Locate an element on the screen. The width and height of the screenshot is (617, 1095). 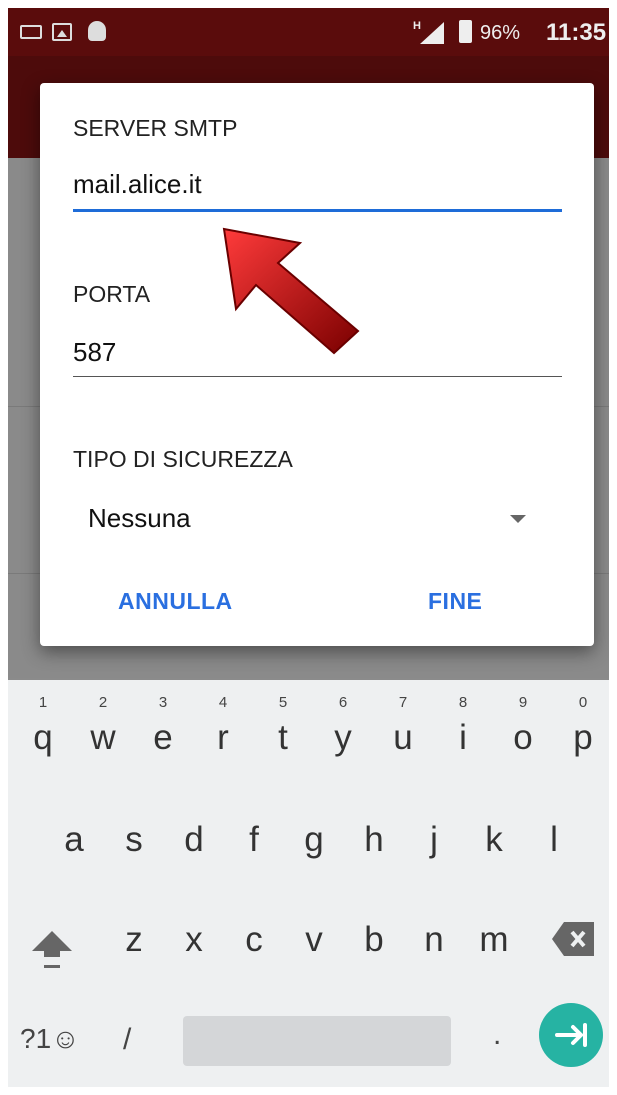
key-label: t is located at coordinates (283, 737).